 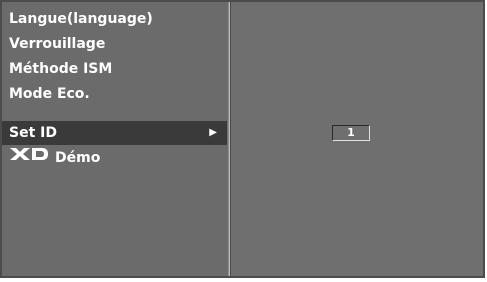 I want to click on menu-item-demo: Démo, so click(x=114, y=158).